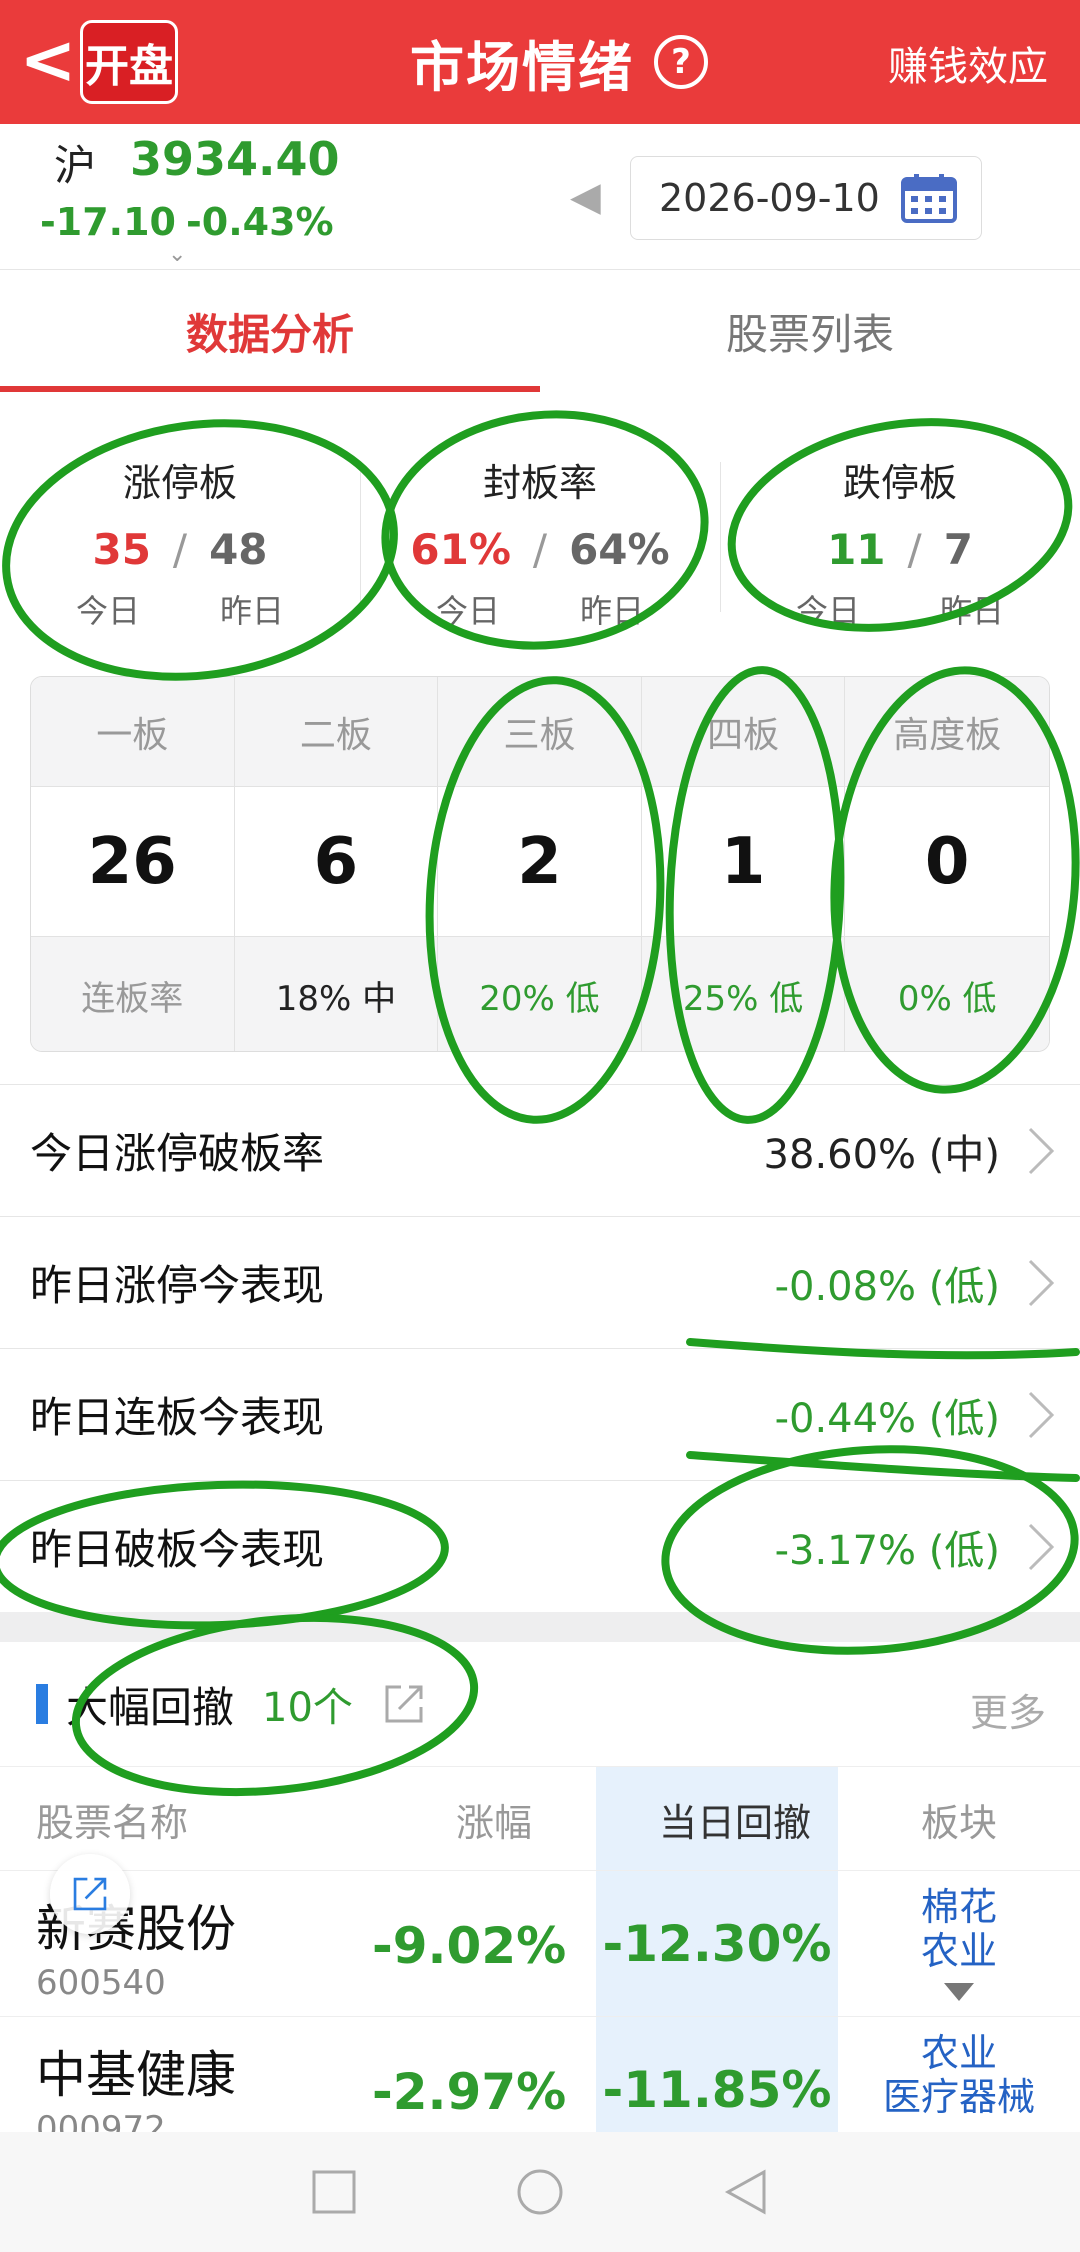  I want to click on row-label: 昨日涨停今表现, so click(177, 1285).